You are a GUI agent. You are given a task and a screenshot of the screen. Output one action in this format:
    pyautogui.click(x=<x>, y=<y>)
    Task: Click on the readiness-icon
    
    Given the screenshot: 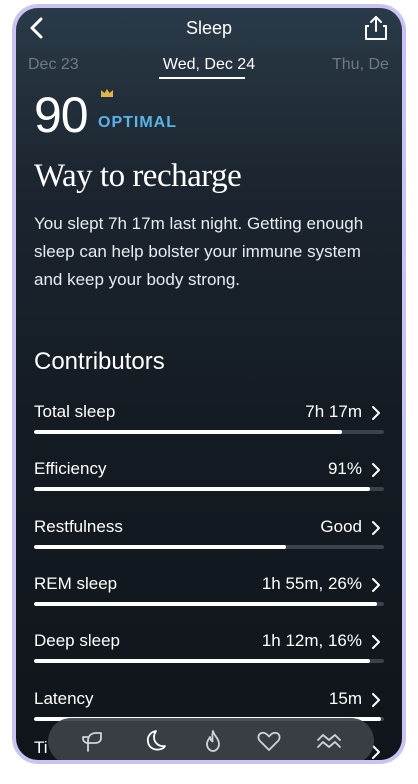 What is the action you would take?
    pyautogui.click(x=93, y=741)
    